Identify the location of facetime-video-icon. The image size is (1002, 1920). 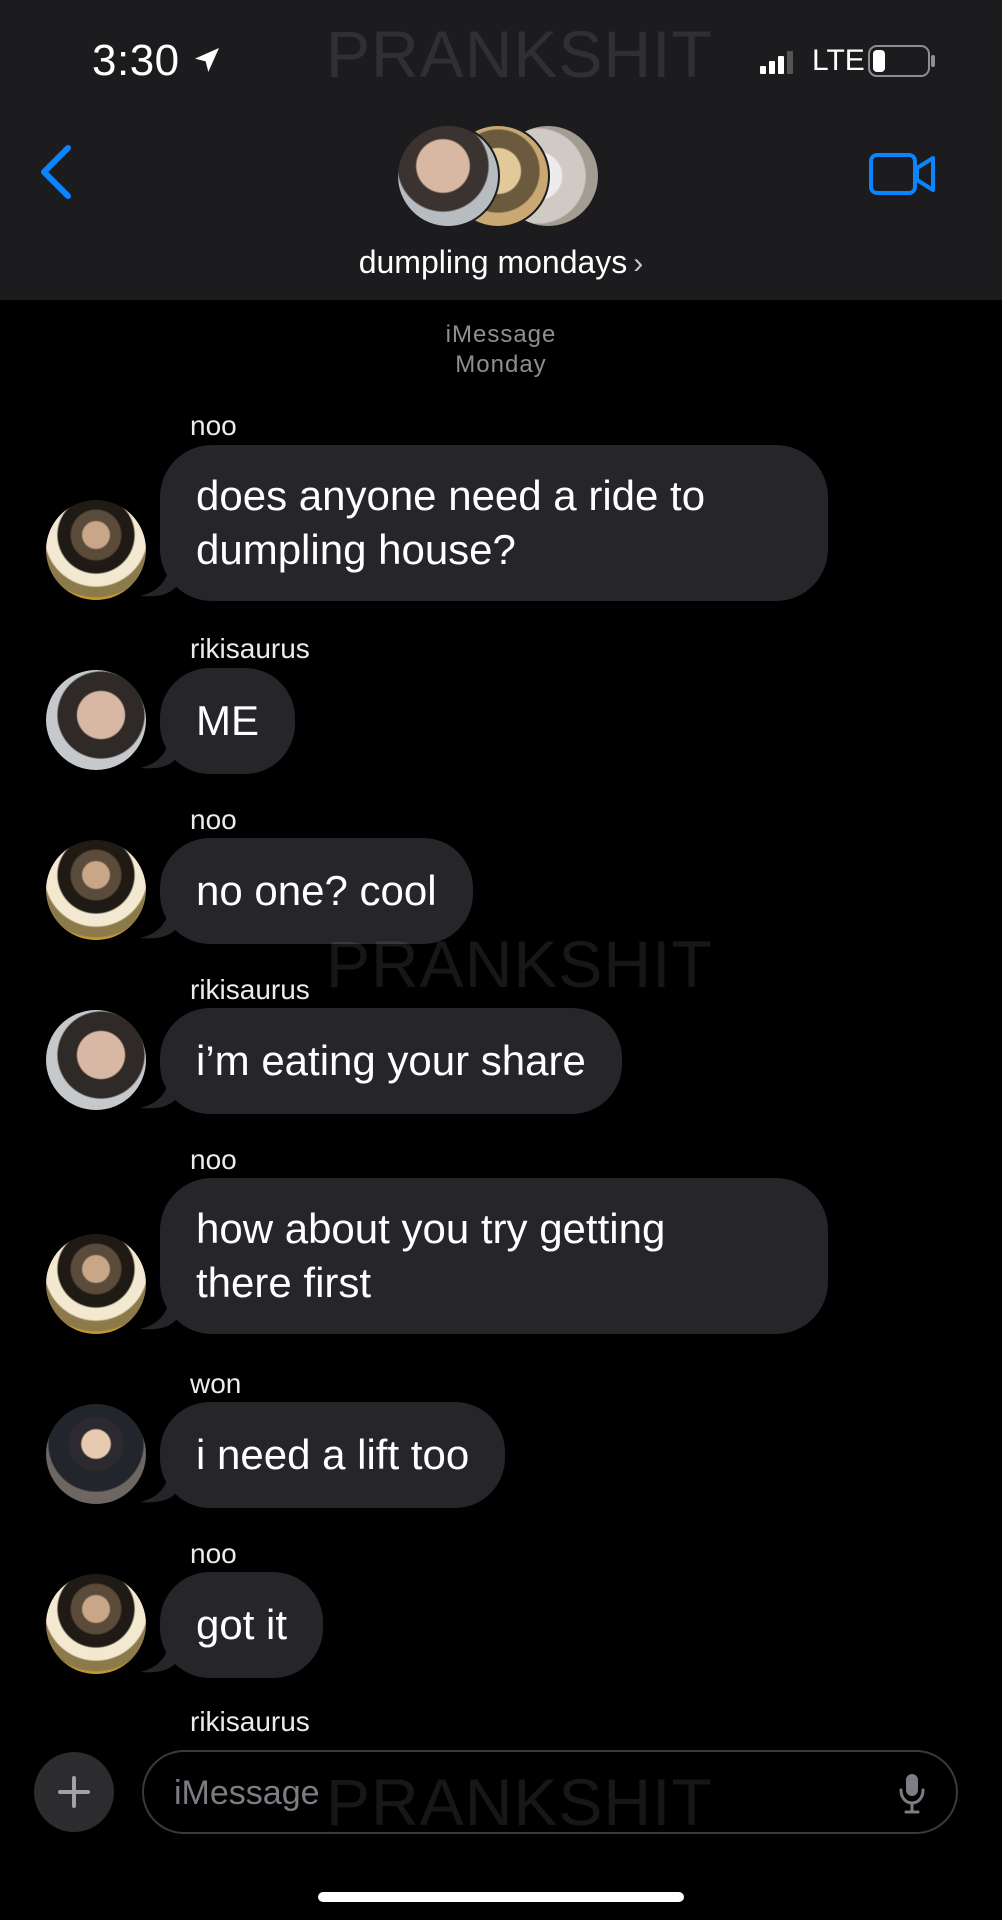
(902, 174).